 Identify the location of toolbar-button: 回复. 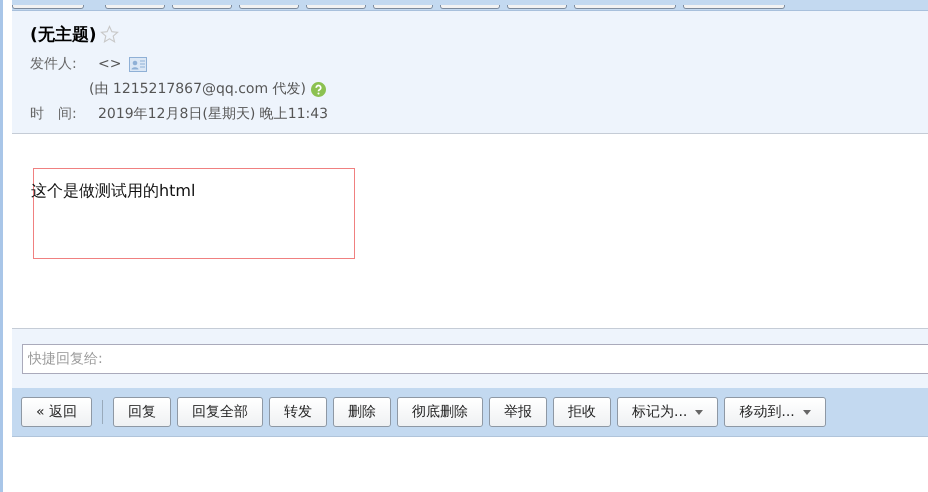
(142, 412).